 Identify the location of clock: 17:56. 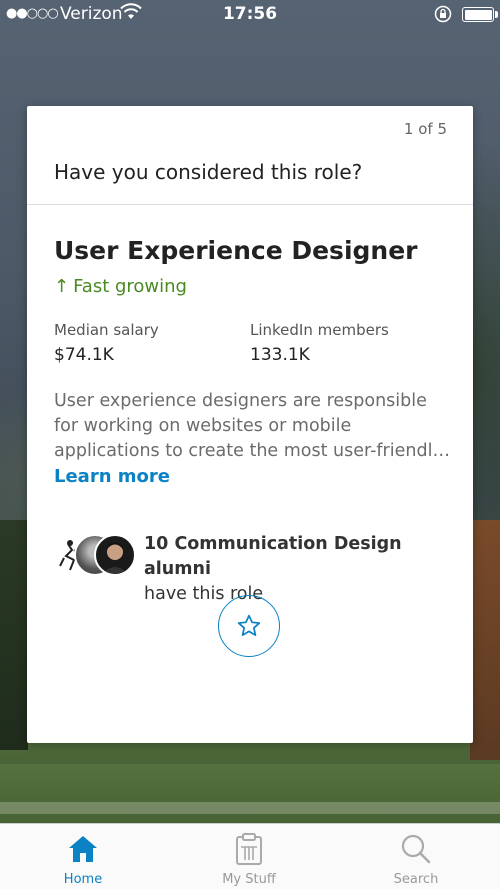
(250, 14).